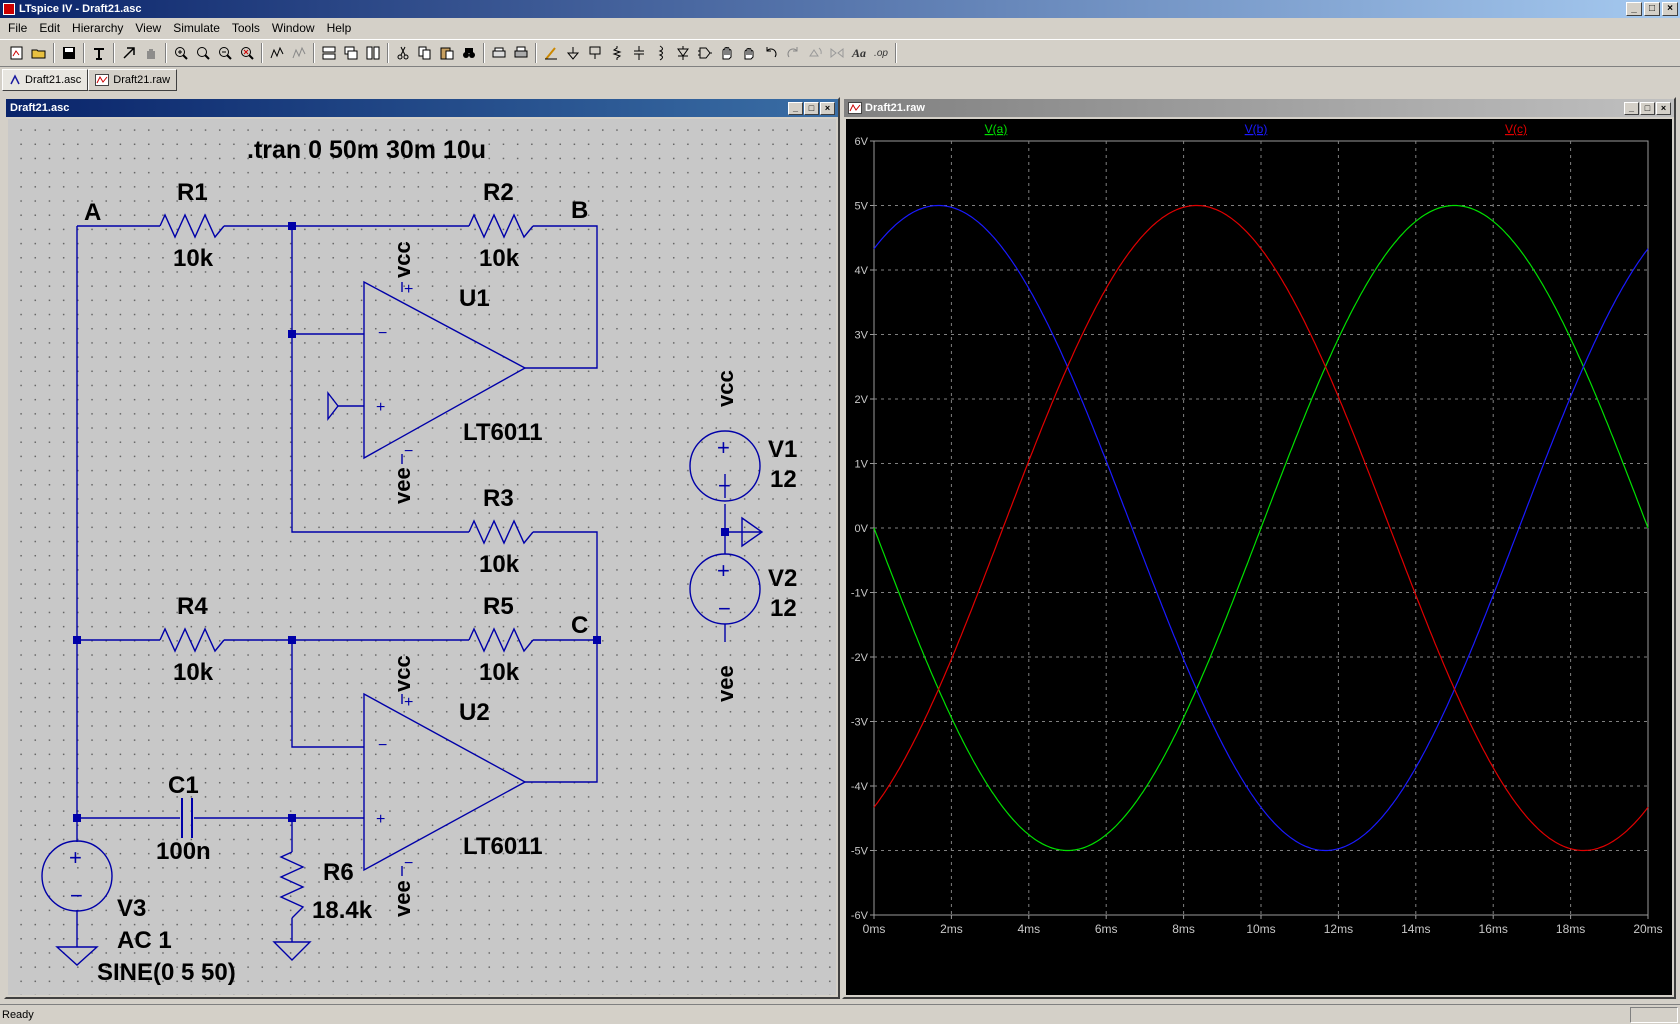 The height and width of the screenshot is (1024, 1680). Describe the element at coordinates (837, 53) in the screenshot. I see `mirror-icon` at that location.